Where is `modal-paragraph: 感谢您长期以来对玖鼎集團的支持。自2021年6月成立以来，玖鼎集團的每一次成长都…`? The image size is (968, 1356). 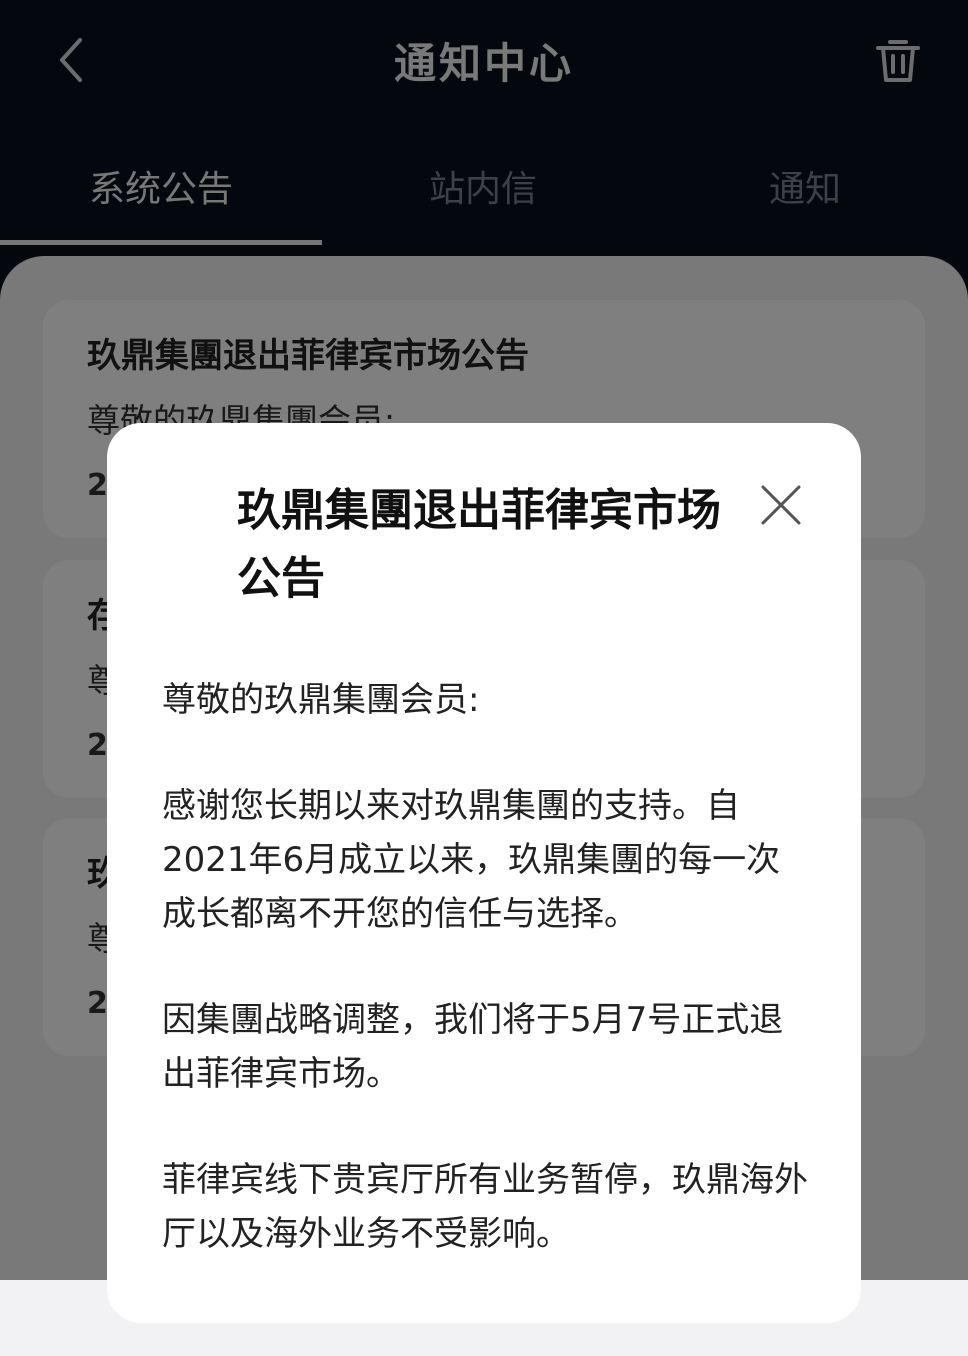 modal-paragraph: 感谢您长期以来对玖鼎集團的支持。自2021年6月成立以来，玖鼎集團的每一次成长都… is located at coordinates (471, 860).